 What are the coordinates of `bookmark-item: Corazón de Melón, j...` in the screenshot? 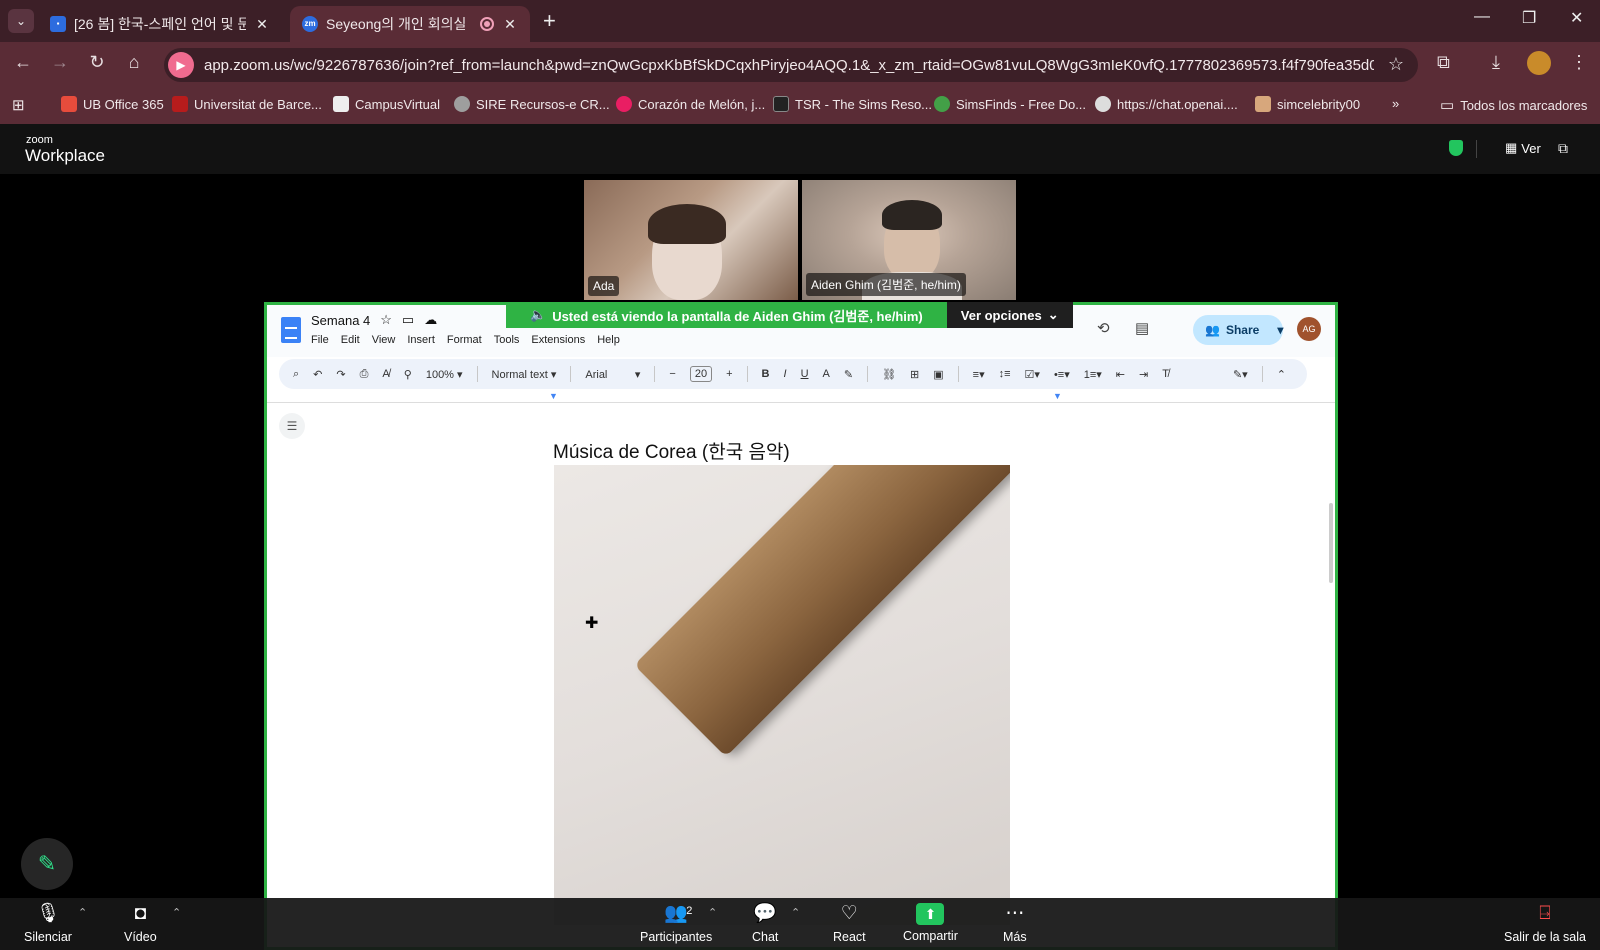 It's located at (690, 104).